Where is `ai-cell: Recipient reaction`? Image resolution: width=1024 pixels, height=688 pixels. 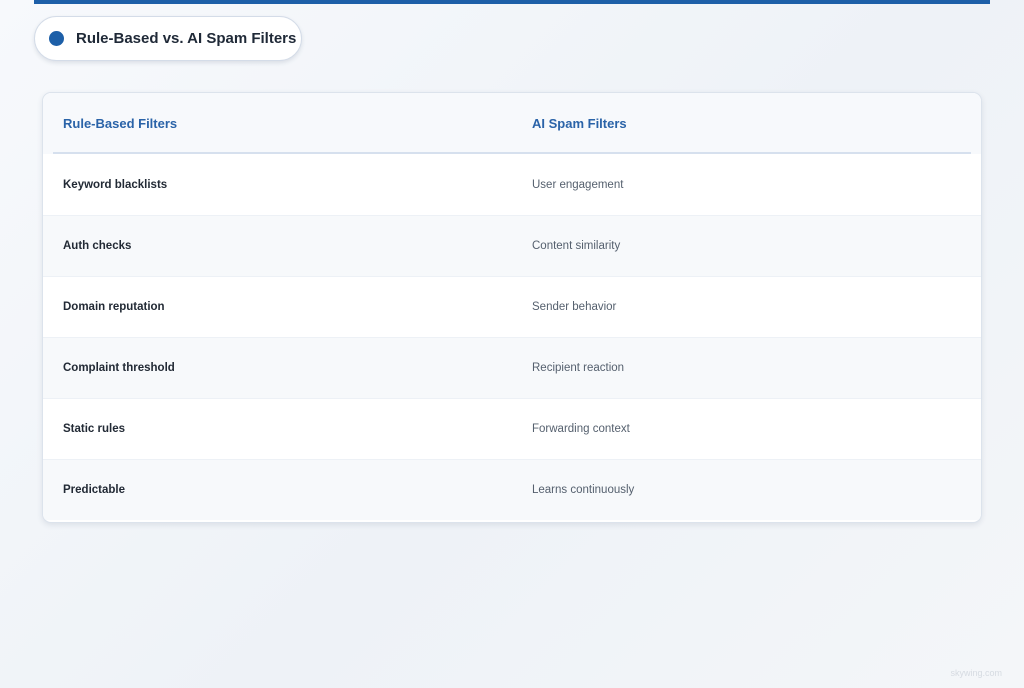 ai-cell: Recipient reaction is located at coordinates (578, 368).